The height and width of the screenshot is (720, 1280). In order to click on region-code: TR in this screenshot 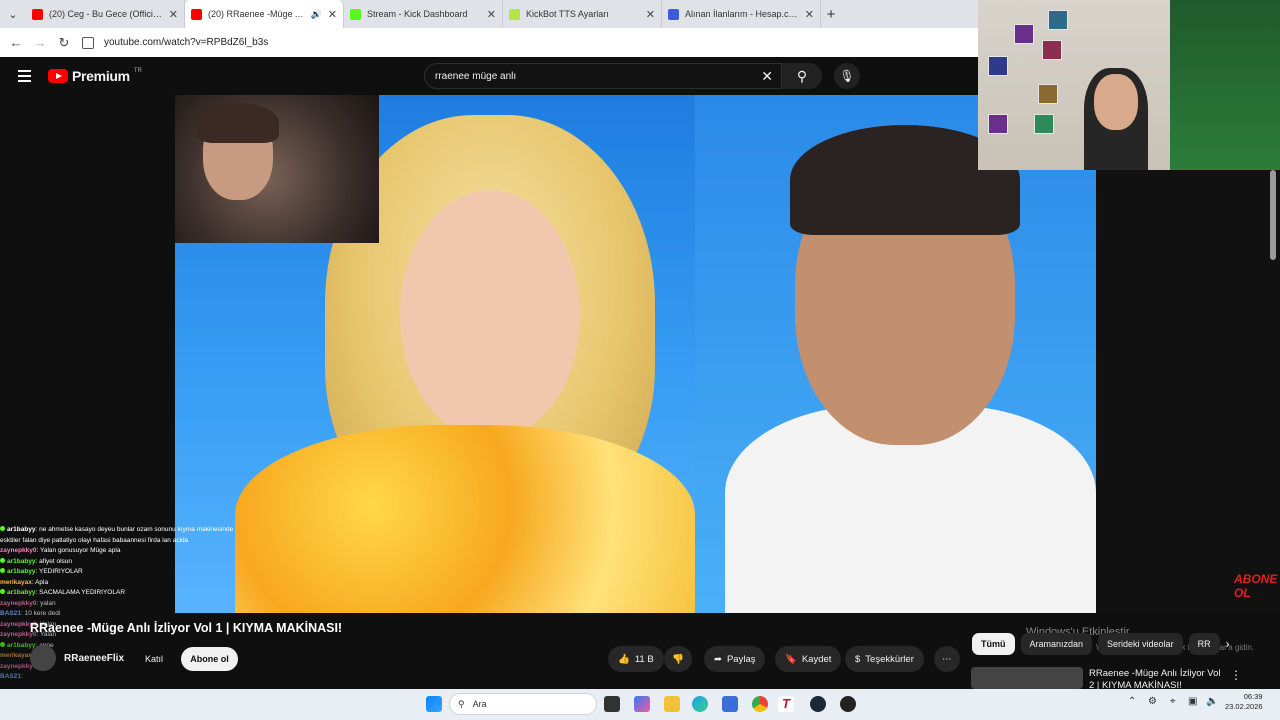, I will do `click(137, 71)`.